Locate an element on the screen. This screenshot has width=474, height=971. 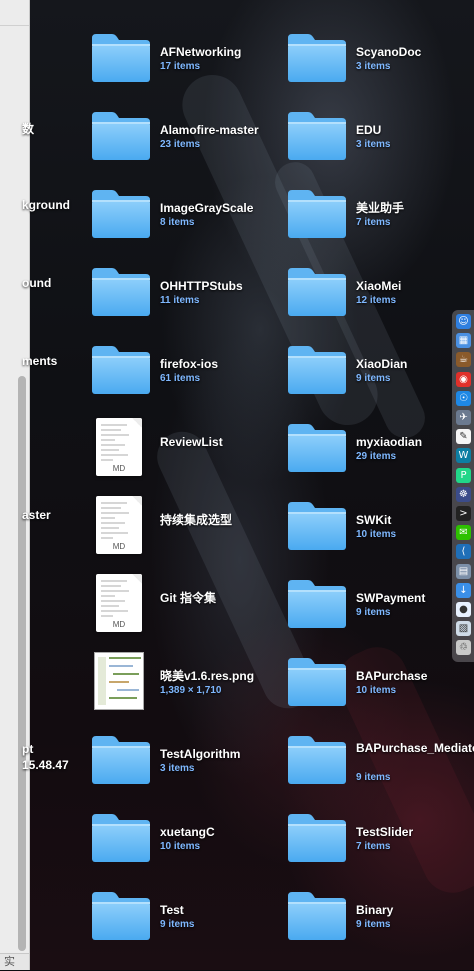
photos-icon: ▤ is located at coordinates (463, 571).